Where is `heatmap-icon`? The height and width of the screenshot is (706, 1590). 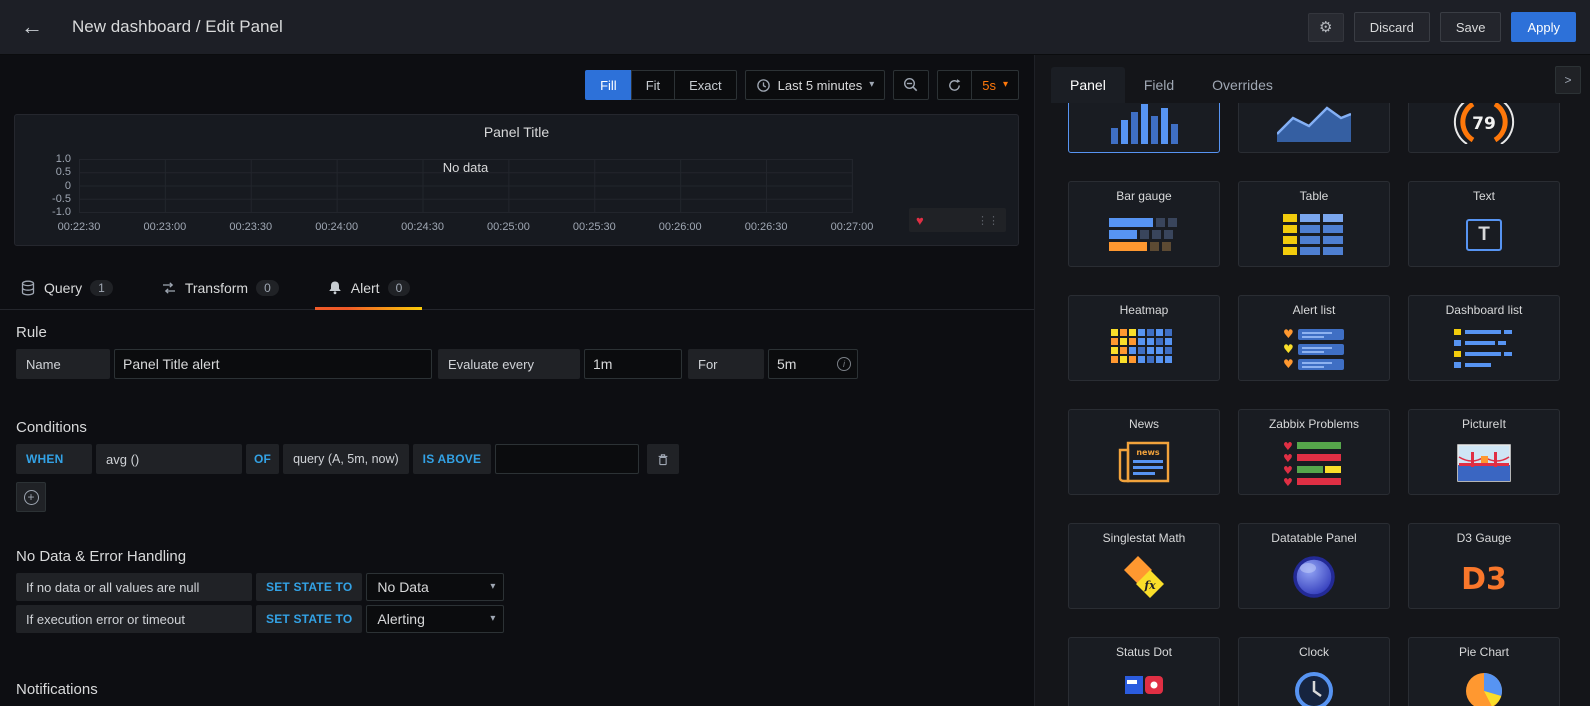
heatmap-icon is located at coordinates (1144, 349).